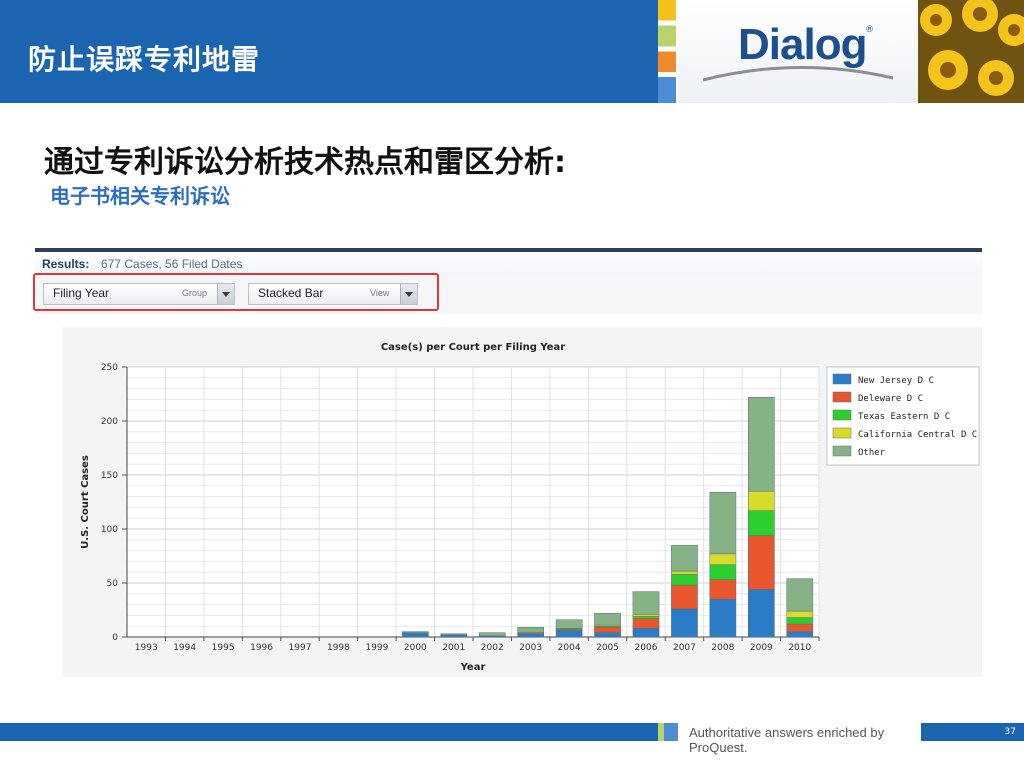  Describe the element at coordinates (869, 30) in the screenshot. I see `registered-mark: ®` at that location.